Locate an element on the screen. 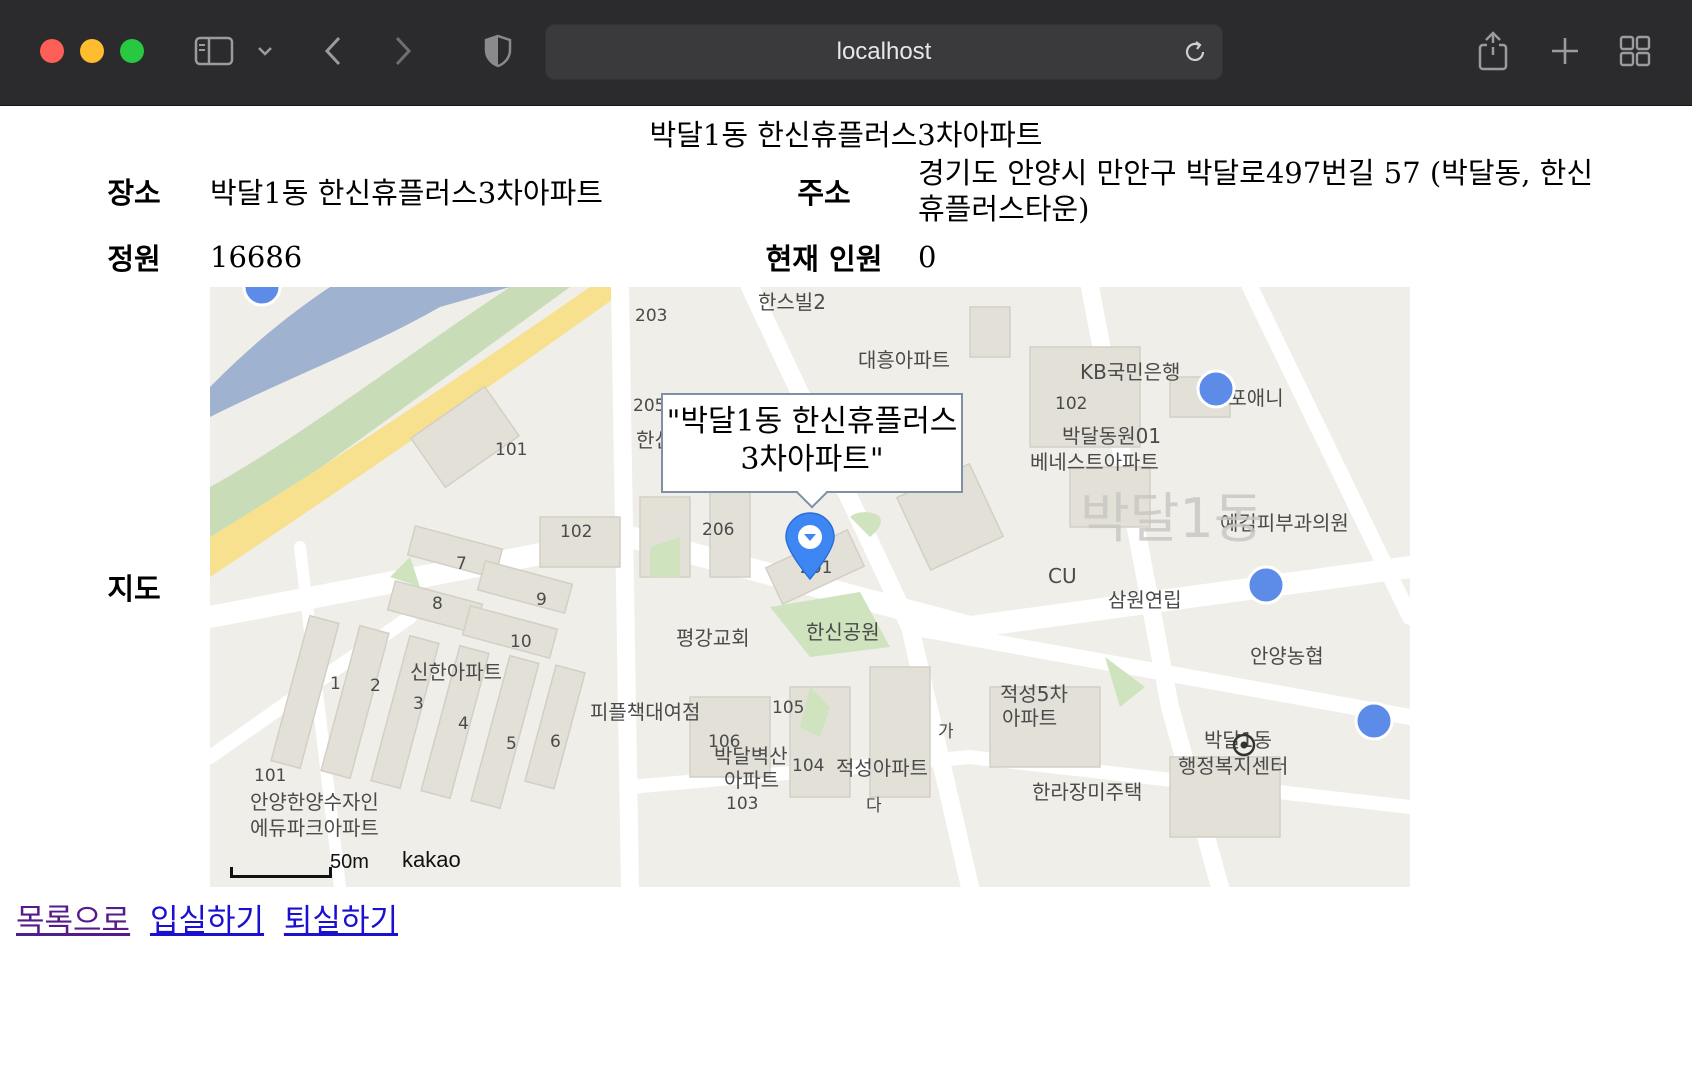  plus-icon is located at coordinates (1565, 51).